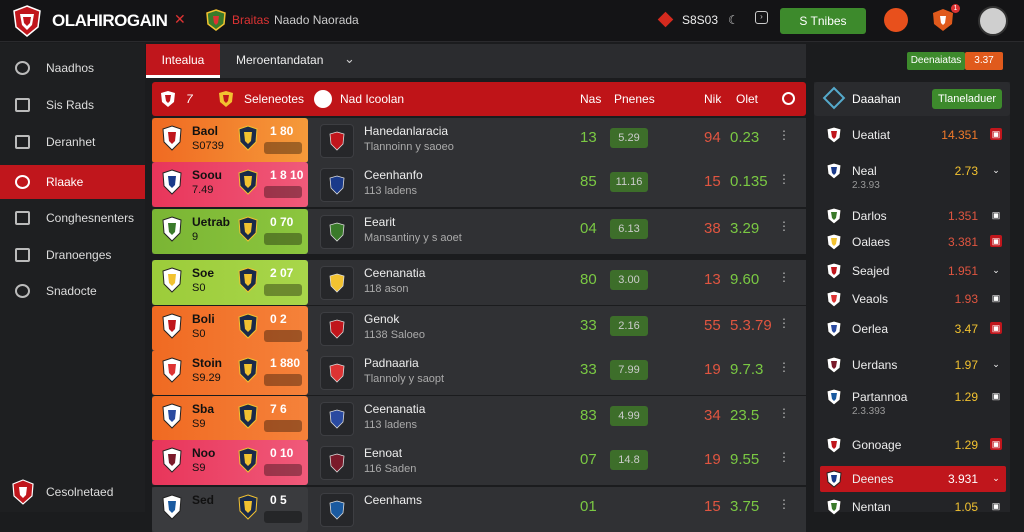  I want to click on odds-value: 5.3.79, so click(751, 325).